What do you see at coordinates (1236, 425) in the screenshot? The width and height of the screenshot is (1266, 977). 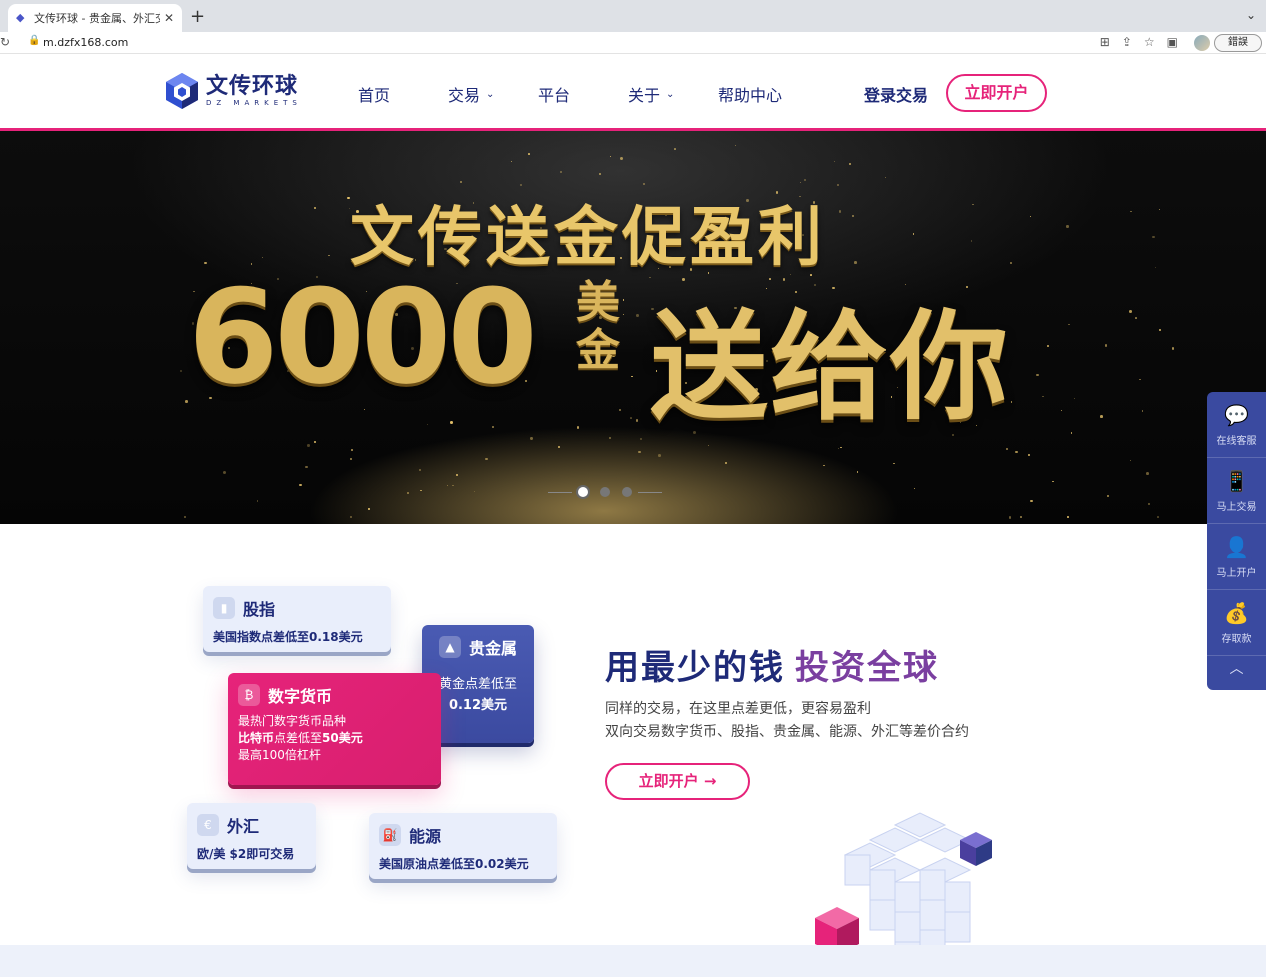 I see `online-service-button: 💬 在线客服` at bounding box center [1236, 425].